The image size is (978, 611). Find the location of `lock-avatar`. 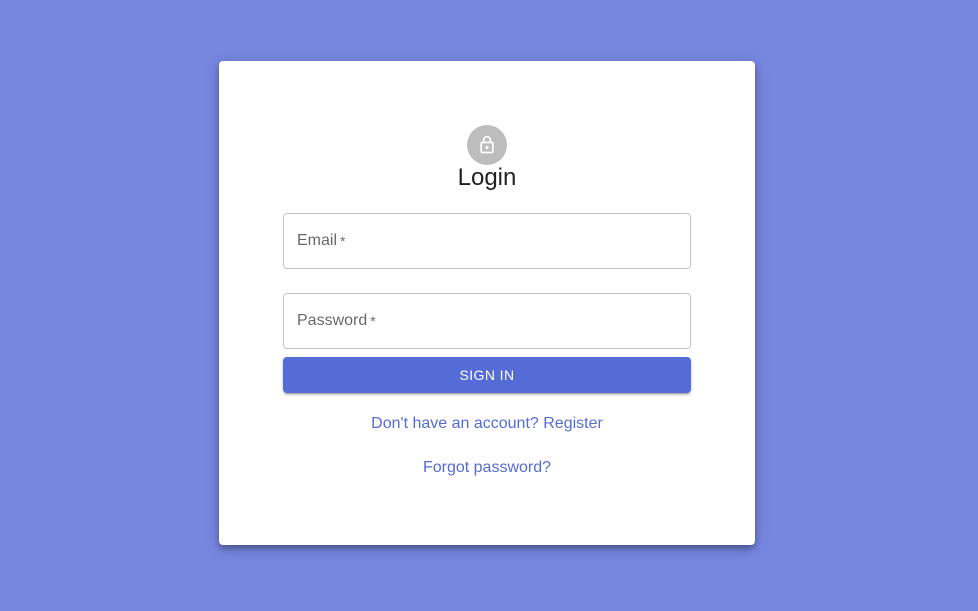

lock-avatar is located at coordinates (487, 145).